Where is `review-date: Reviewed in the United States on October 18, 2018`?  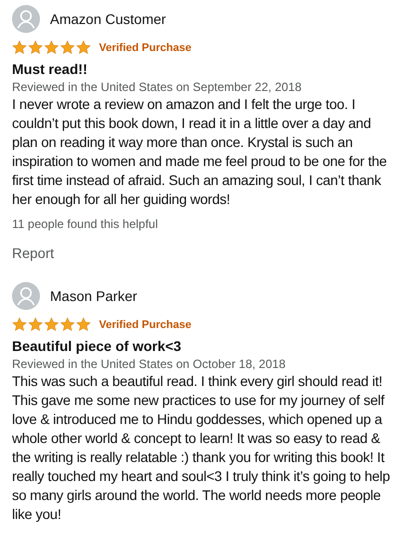 review-date: Reviewed in the United States on October 18, 2018 is located at coordinates (149, 364).